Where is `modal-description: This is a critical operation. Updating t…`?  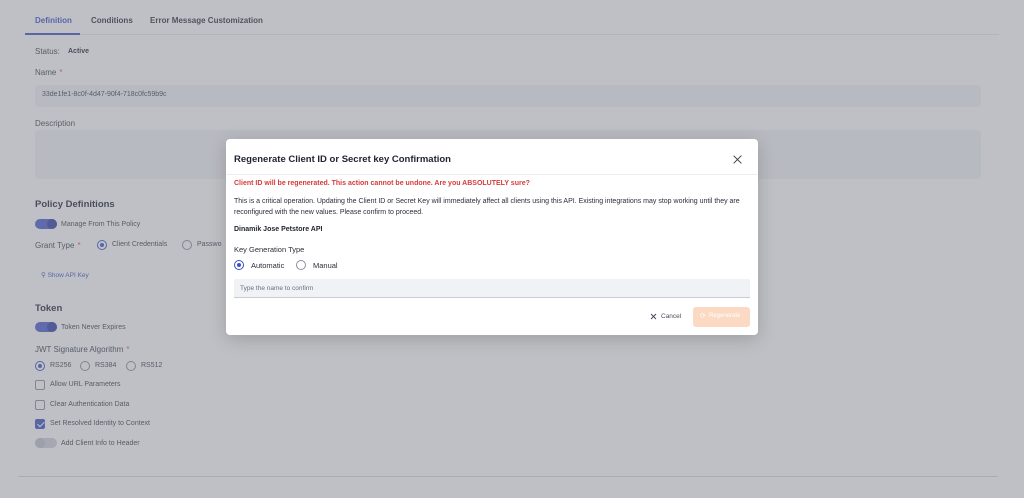
modal-description: This is a critical operation. Updating t… is located at coordinates (487, 207).